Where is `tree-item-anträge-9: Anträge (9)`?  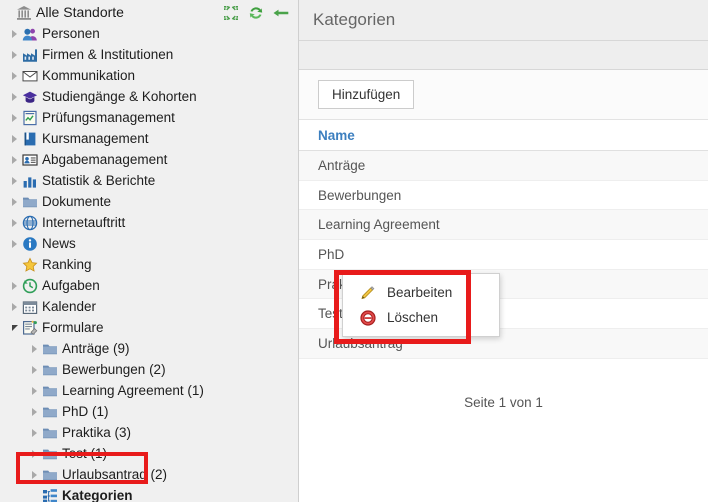
tree-item-anträge-9: Anträge (9) is located at coordinates (149, 348).